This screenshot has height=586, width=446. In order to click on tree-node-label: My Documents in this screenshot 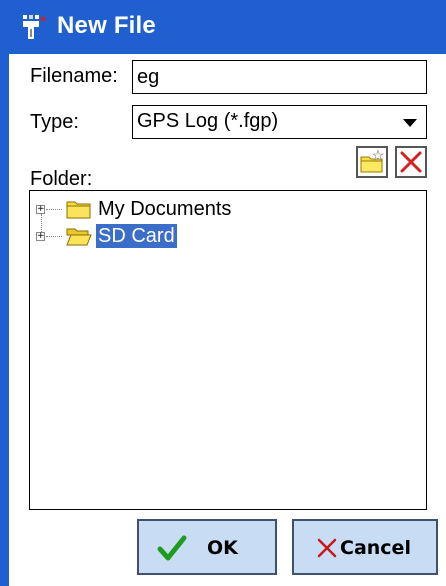, I will do `click(165, 209)`.